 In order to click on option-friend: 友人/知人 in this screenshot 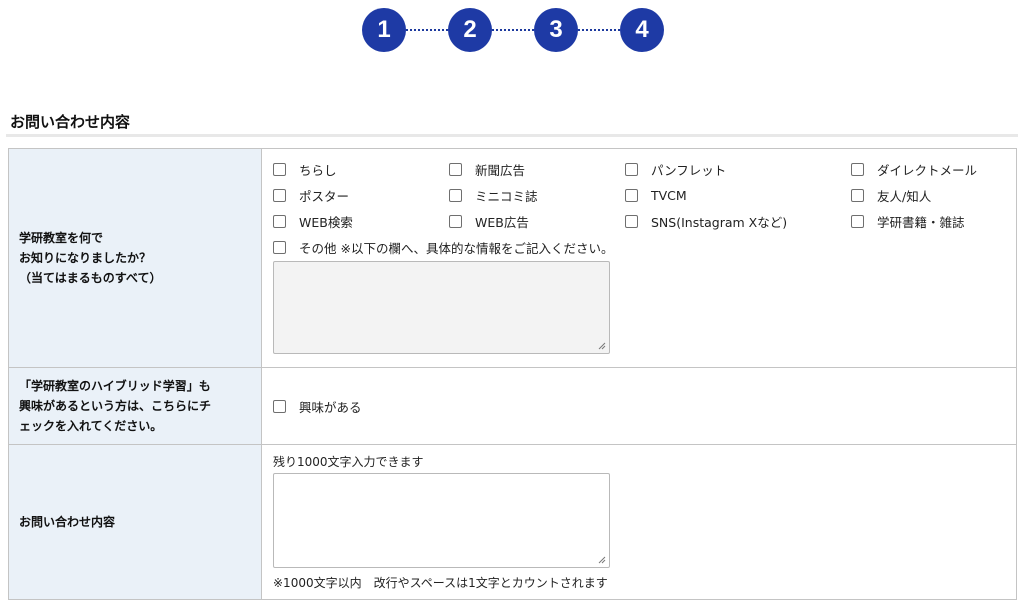, I will do `click(937, 195)`.